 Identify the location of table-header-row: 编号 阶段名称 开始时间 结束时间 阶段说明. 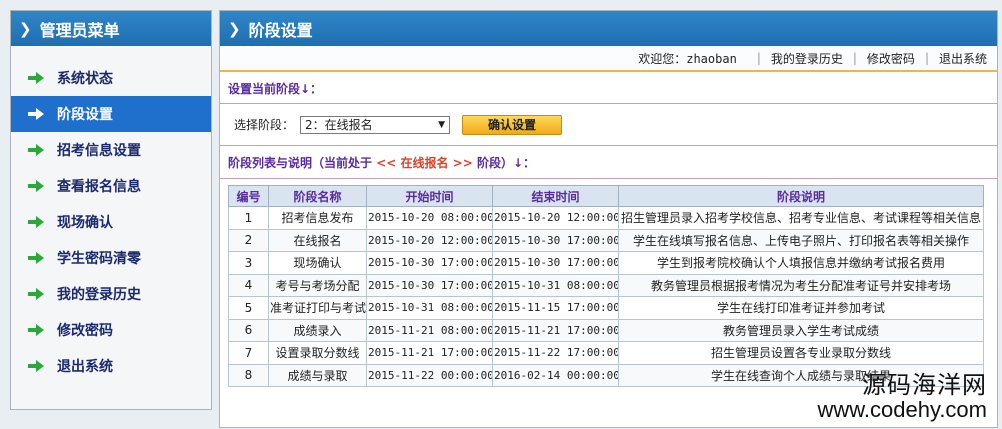
(606, 196).